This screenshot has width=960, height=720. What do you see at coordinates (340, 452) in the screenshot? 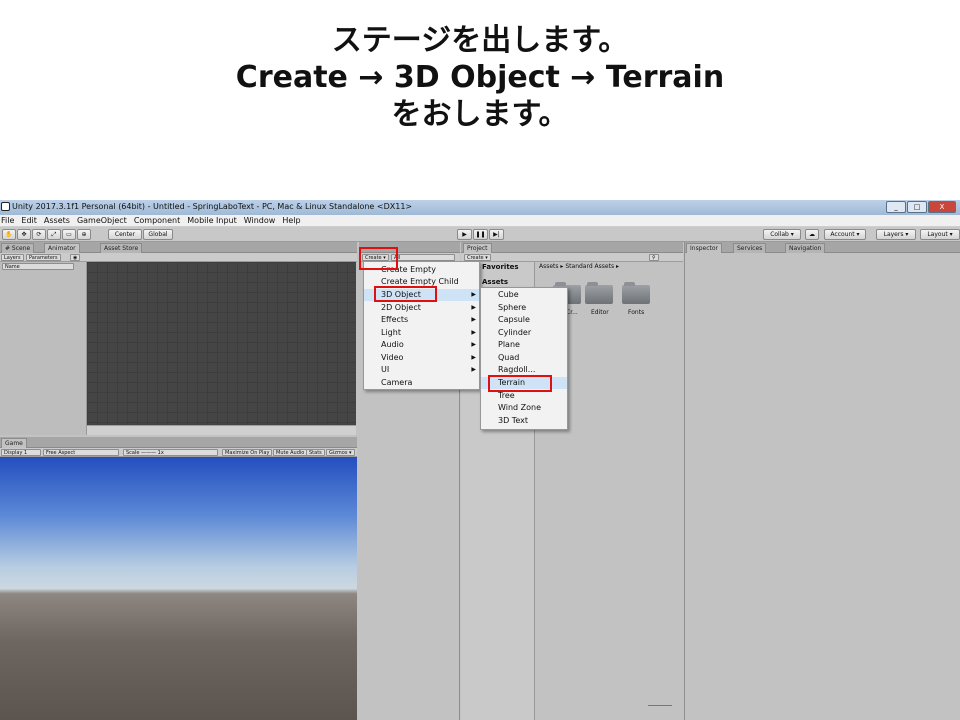
I see `gizmos-dropdown: Gizmos ▾` at bounding box center [340, 452].